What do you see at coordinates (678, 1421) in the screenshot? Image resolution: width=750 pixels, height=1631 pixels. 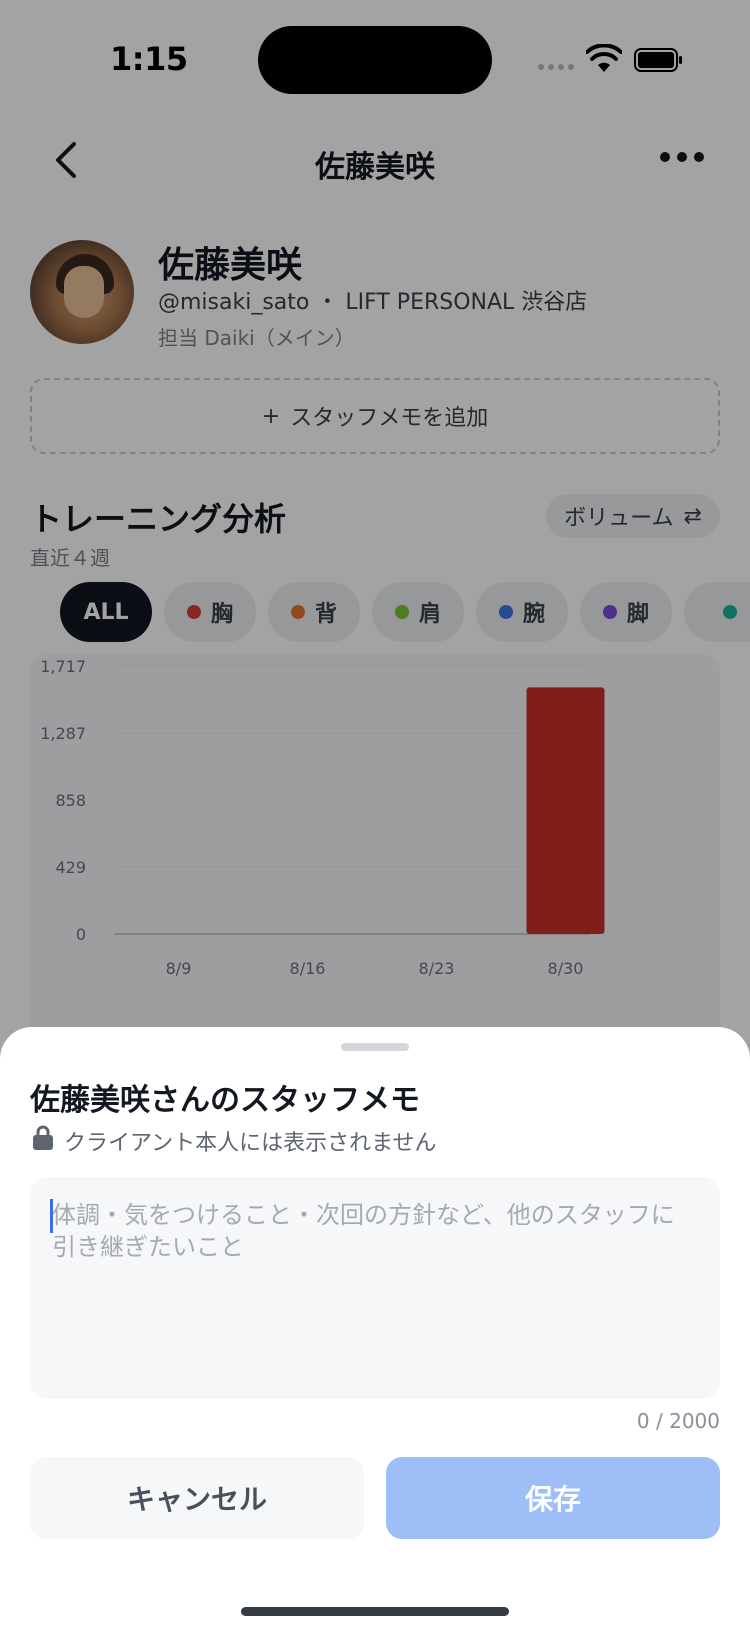 I see `character-count: 0 / 2000` at bounding box center [678, 1421].